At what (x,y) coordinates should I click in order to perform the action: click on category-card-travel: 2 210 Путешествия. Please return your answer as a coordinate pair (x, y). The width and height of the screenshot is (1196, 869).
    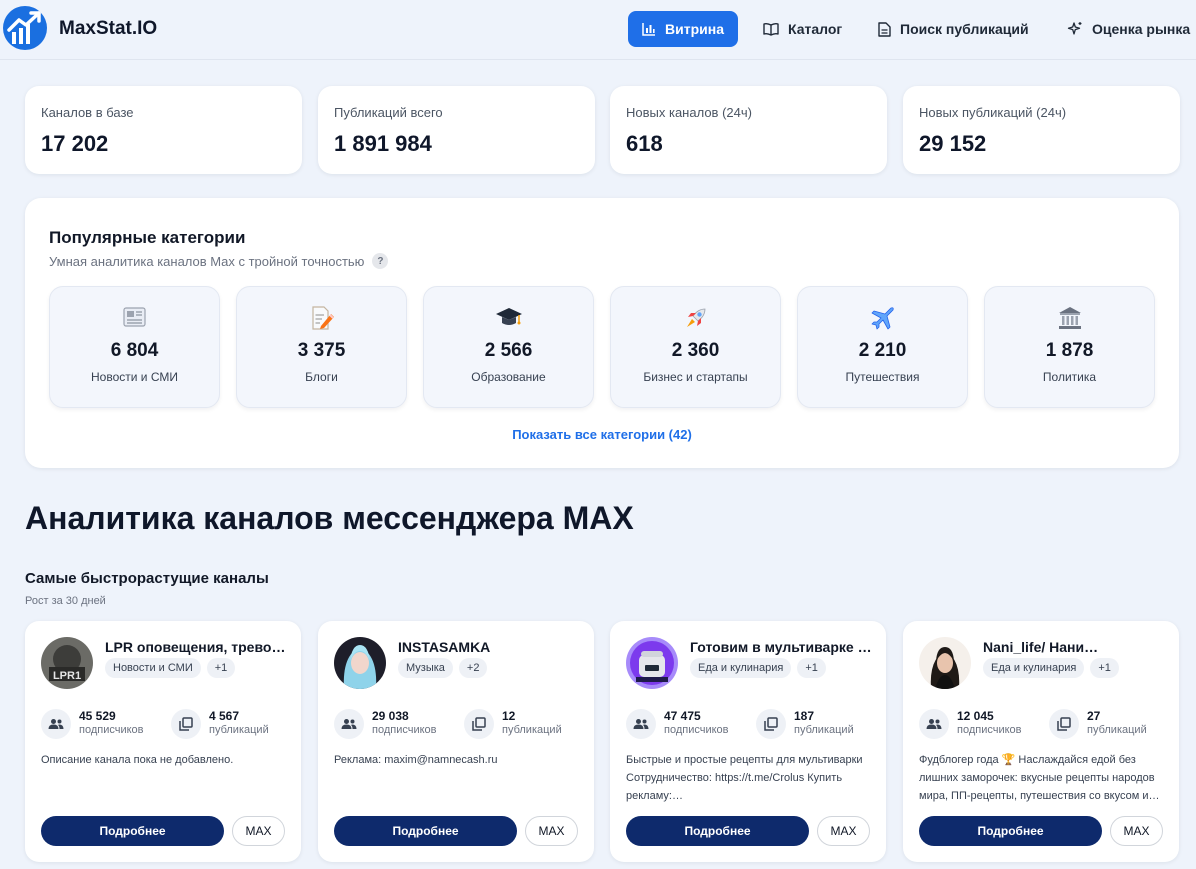
    Looking at the image, I should click on (882, 347).